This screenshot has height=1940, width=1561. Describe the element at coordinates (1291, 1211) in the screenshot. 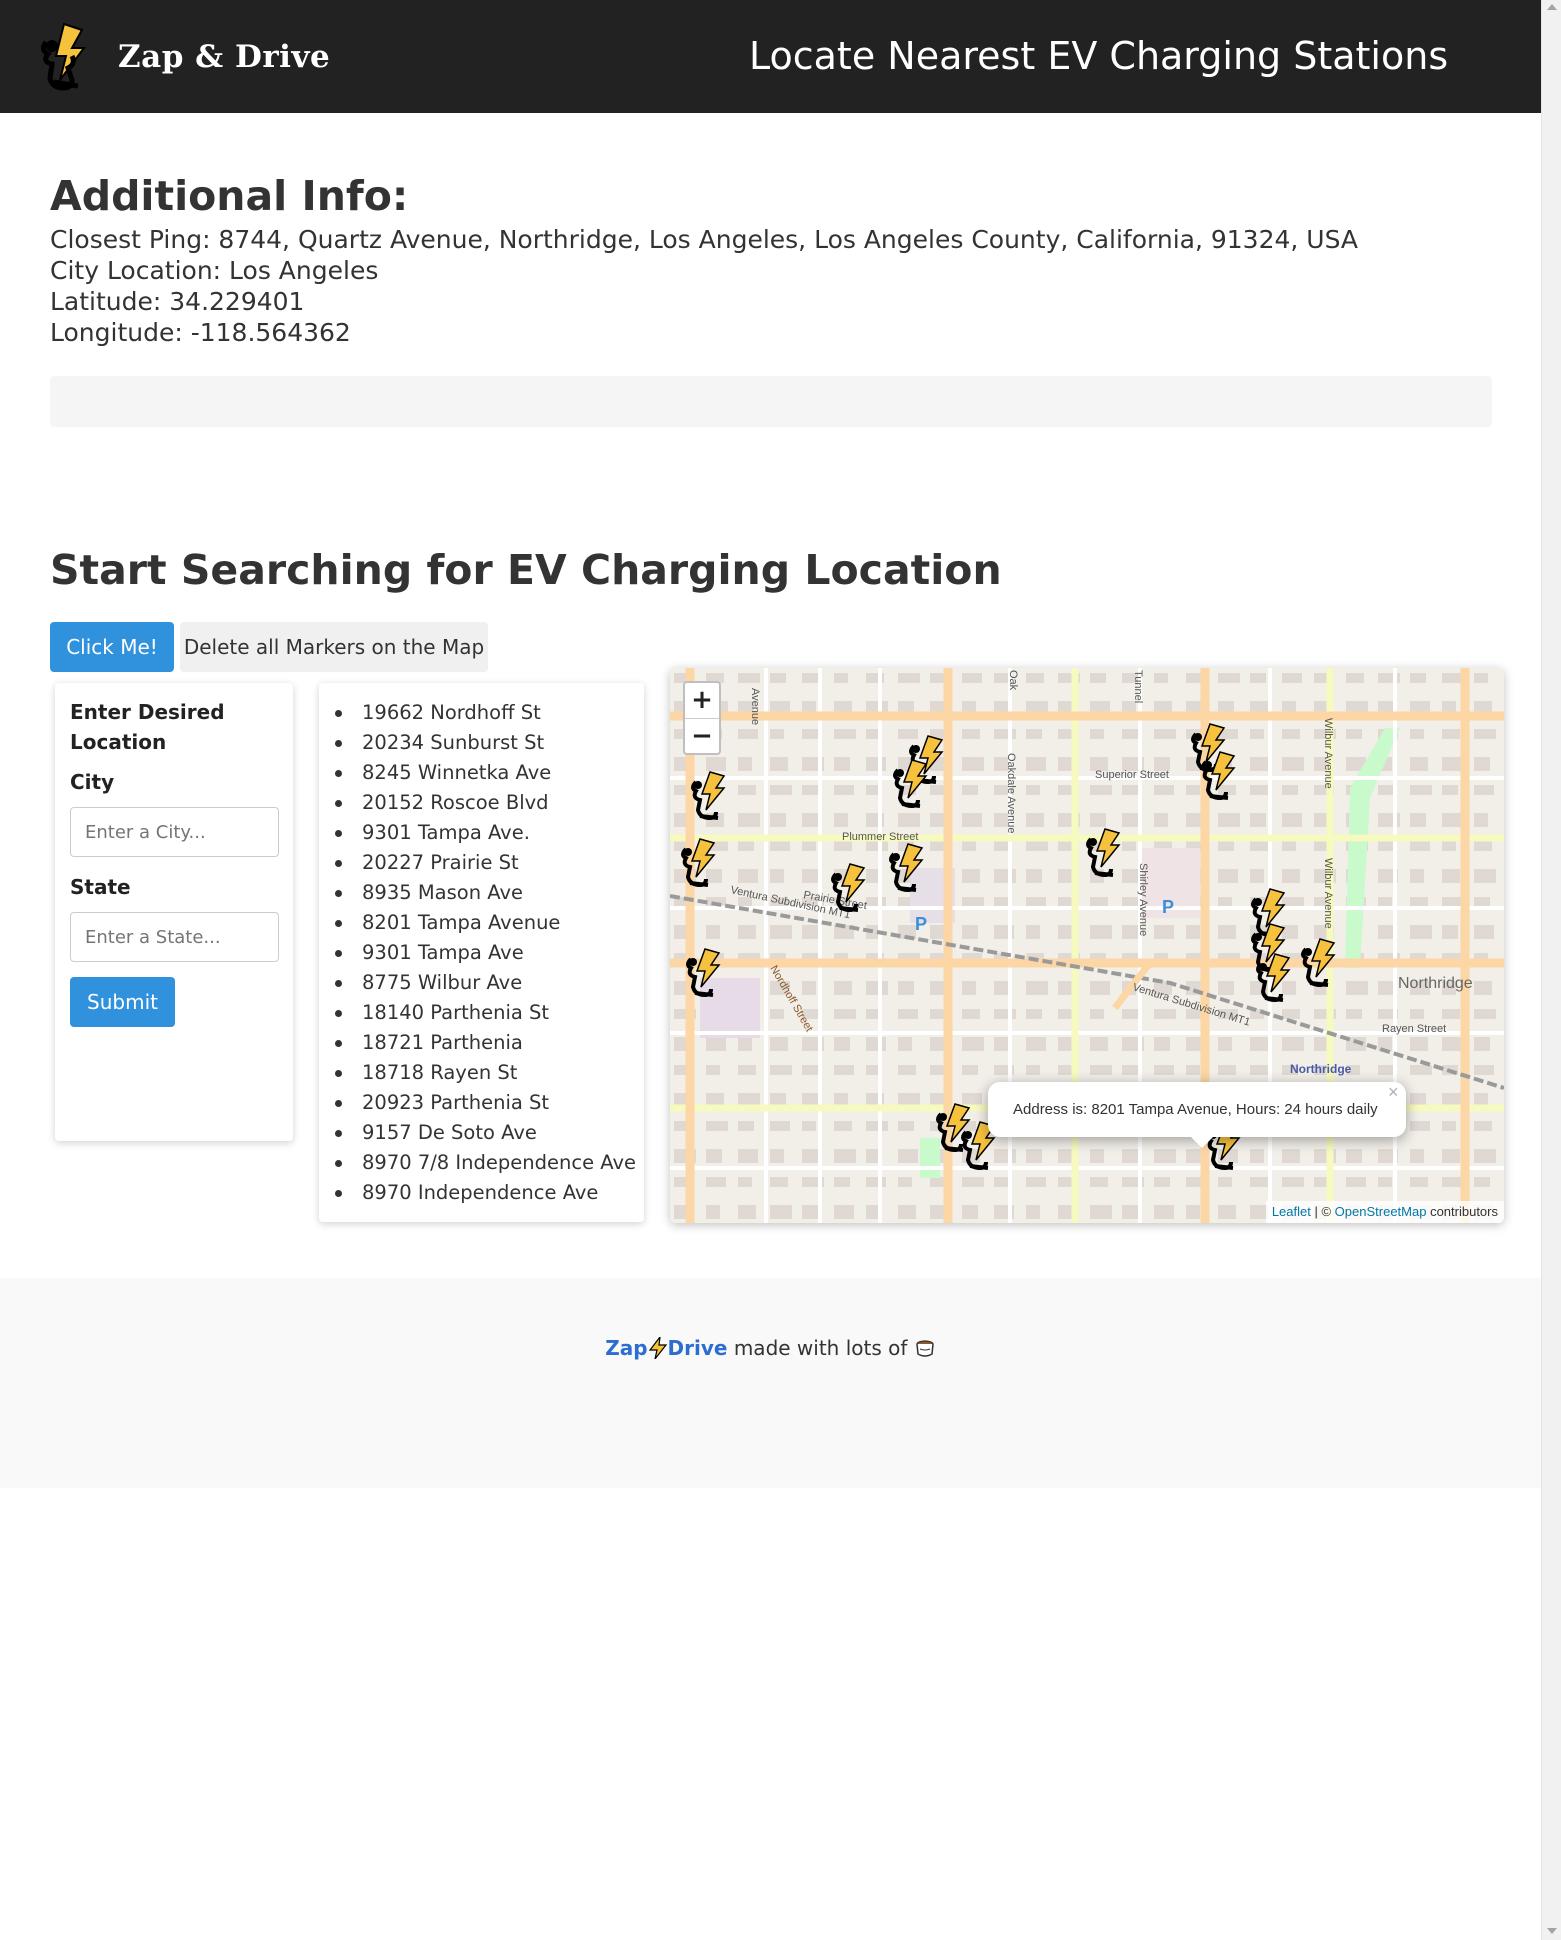

I see `leaflet-link: Leaflet` at that location.